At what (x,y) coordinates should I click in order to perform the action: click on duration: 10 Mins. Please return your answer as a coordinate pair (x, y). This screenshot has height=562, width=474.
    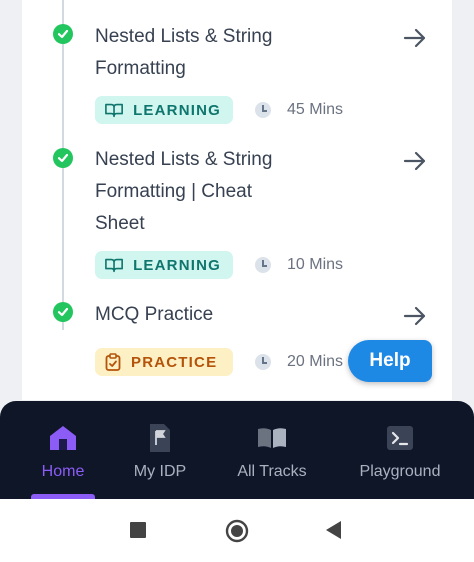
    Looking at the image, I should click on (299, 265).